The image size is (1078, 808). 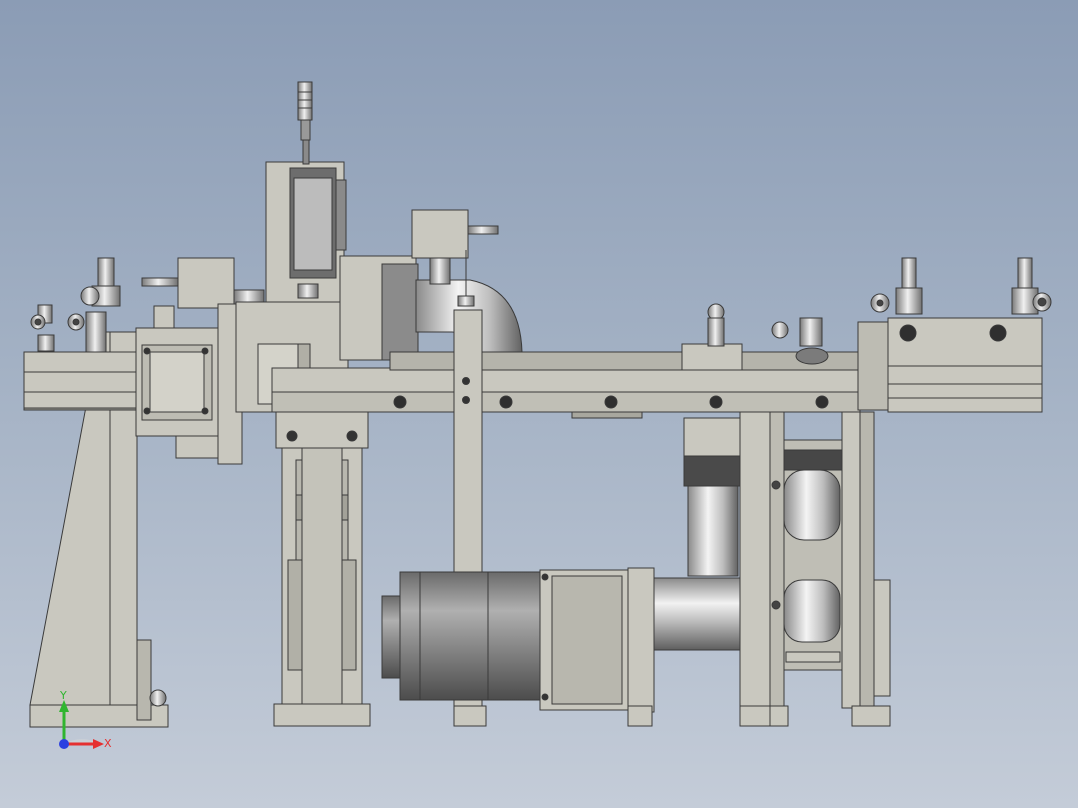 What do you see at coordinates (82, 381) in the screenshot?
I see `left-rail` at bounding box center [82, 381].